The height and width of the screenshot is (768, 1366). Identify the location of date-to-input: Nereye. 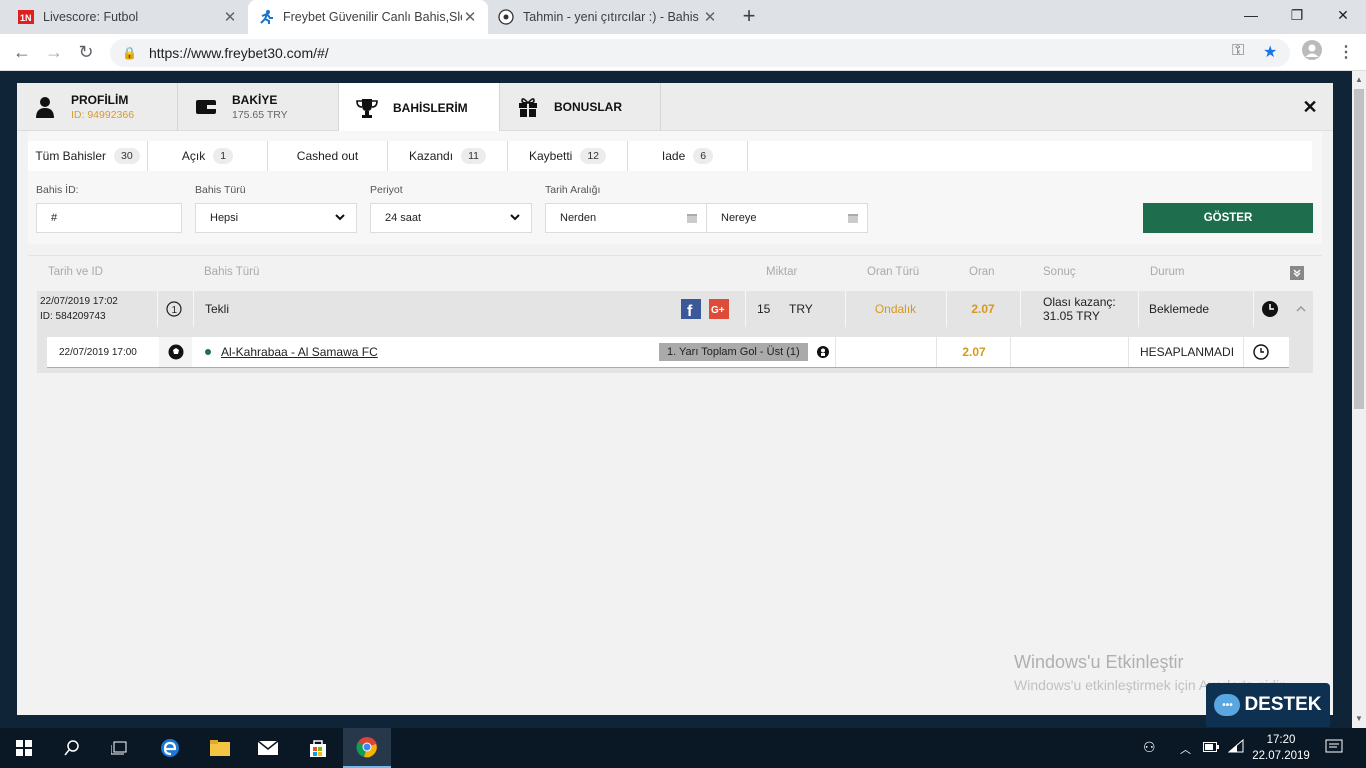
(787, 218).